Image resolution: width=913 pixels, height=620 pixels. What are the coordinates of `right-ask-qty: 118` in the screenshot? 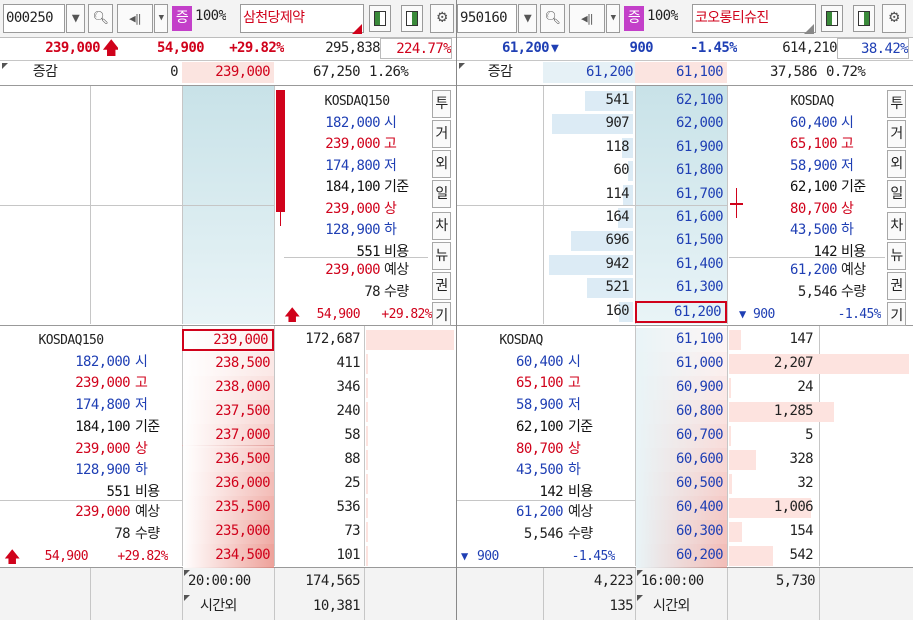 It's located at (587, 147).